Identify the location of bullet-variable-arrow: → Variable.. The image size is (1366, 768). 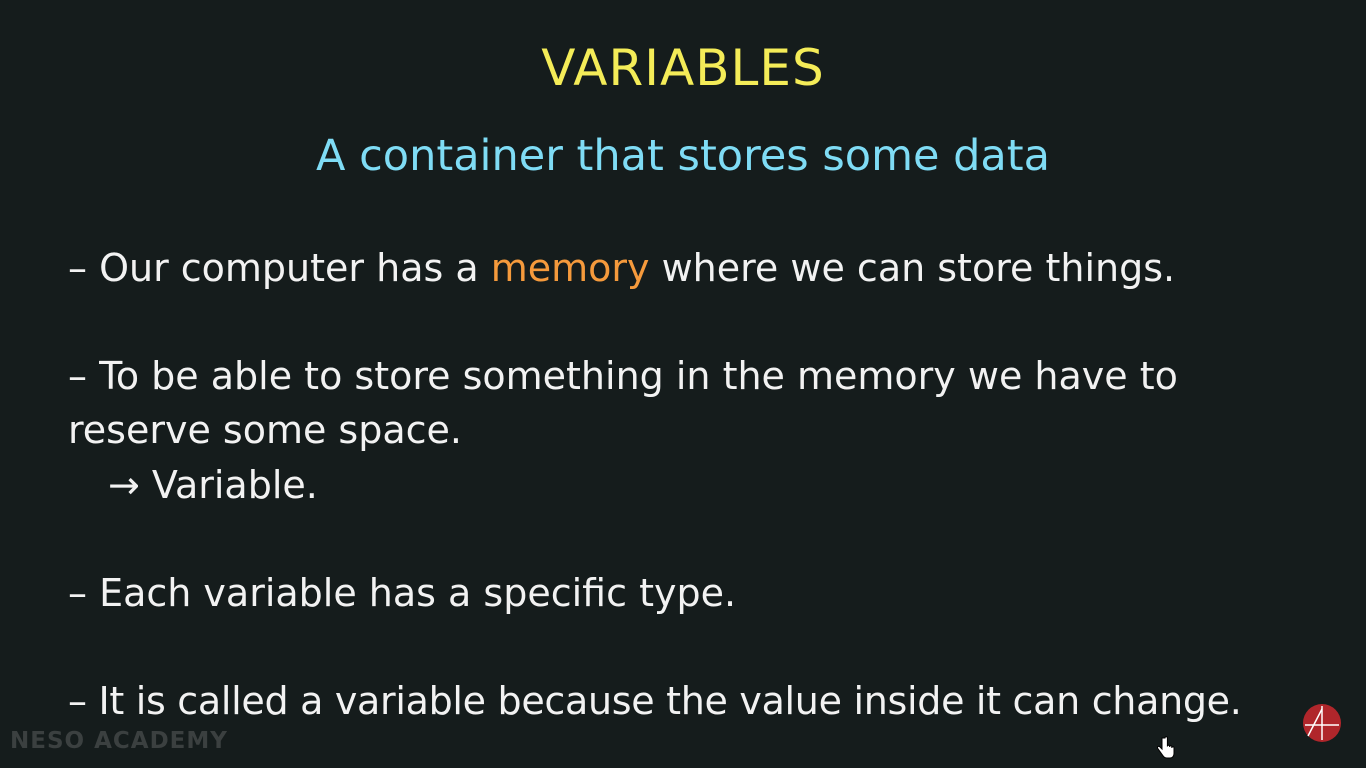
(213, 485).